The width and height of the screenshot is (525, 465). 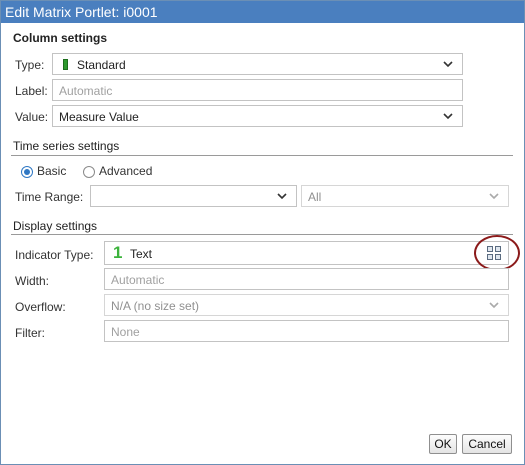 I want to click on indicator-value: Text, so click(x=141, y=254).